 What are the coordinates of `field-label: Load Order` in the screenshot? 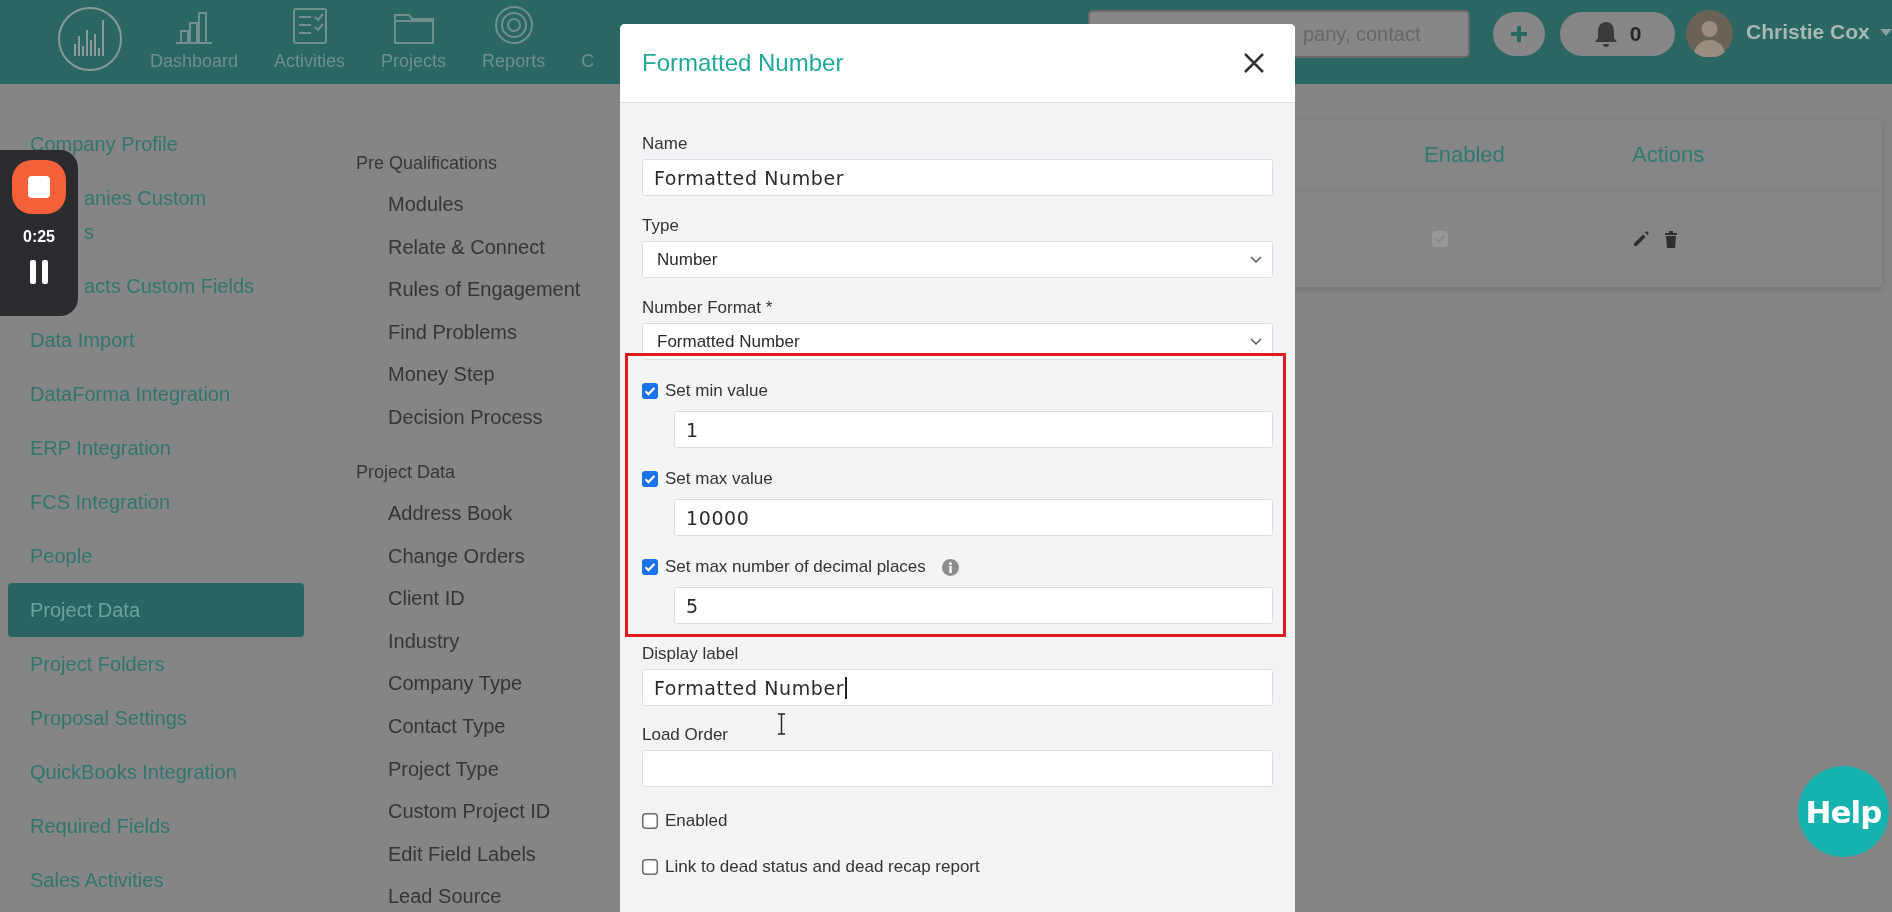 It's located at (685, 735).